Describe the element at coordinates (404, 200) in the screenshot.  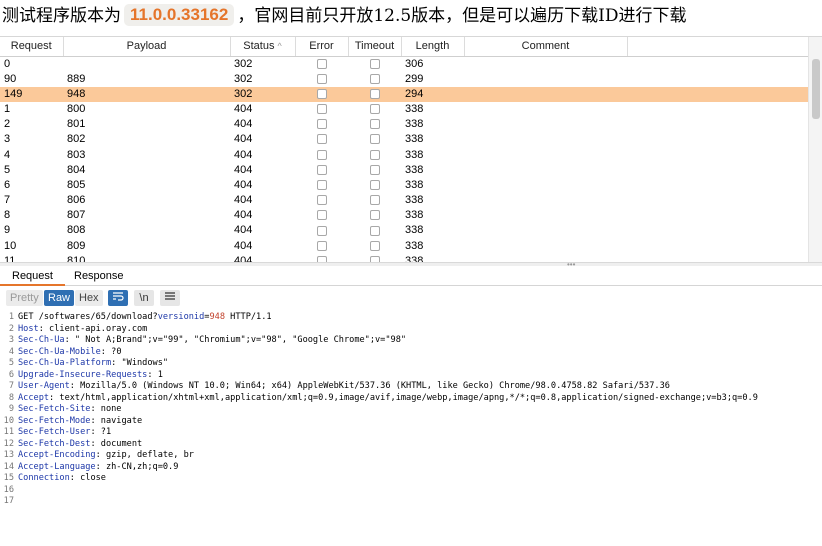
I see `table-row: 7 806 404 338` at that location.